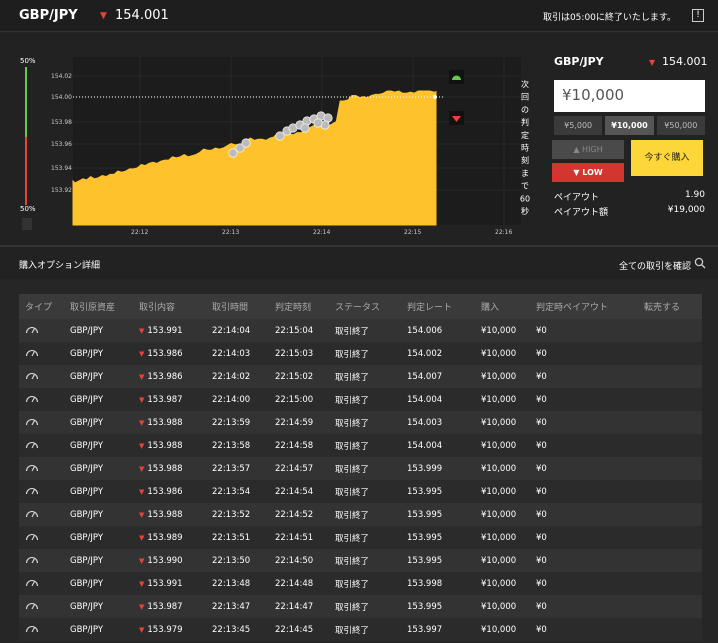 This screenshot has width=718, height=643. I want to click on closing-notice: 取引は05:00に終了いたします。, so click(609, 18).